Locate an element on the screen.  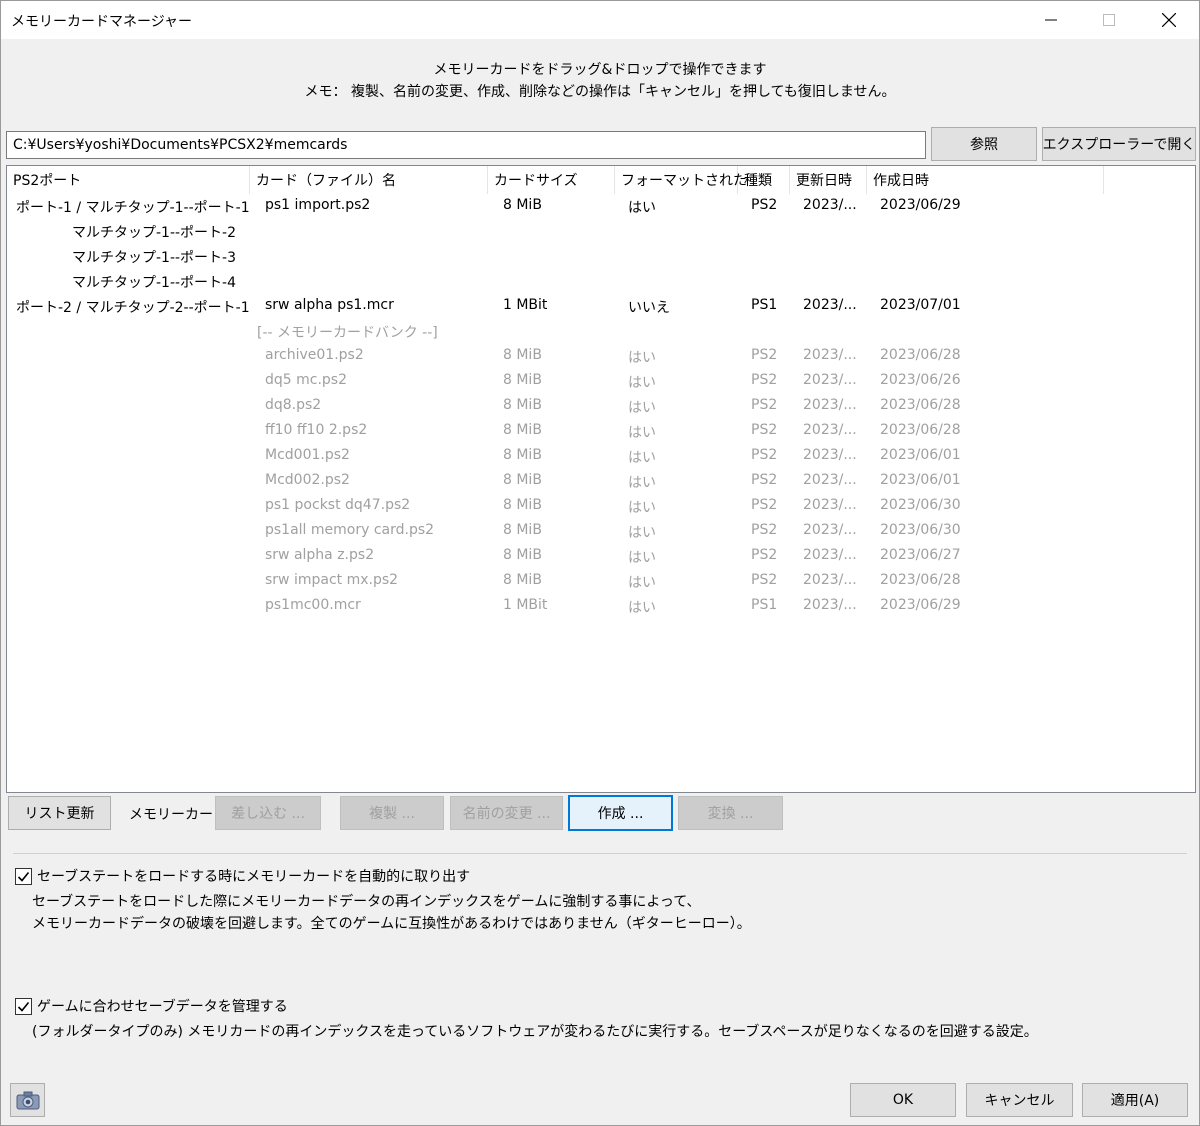
port-row: マルチタップ-1--ポート-4 is located at coordinates (601, 281).